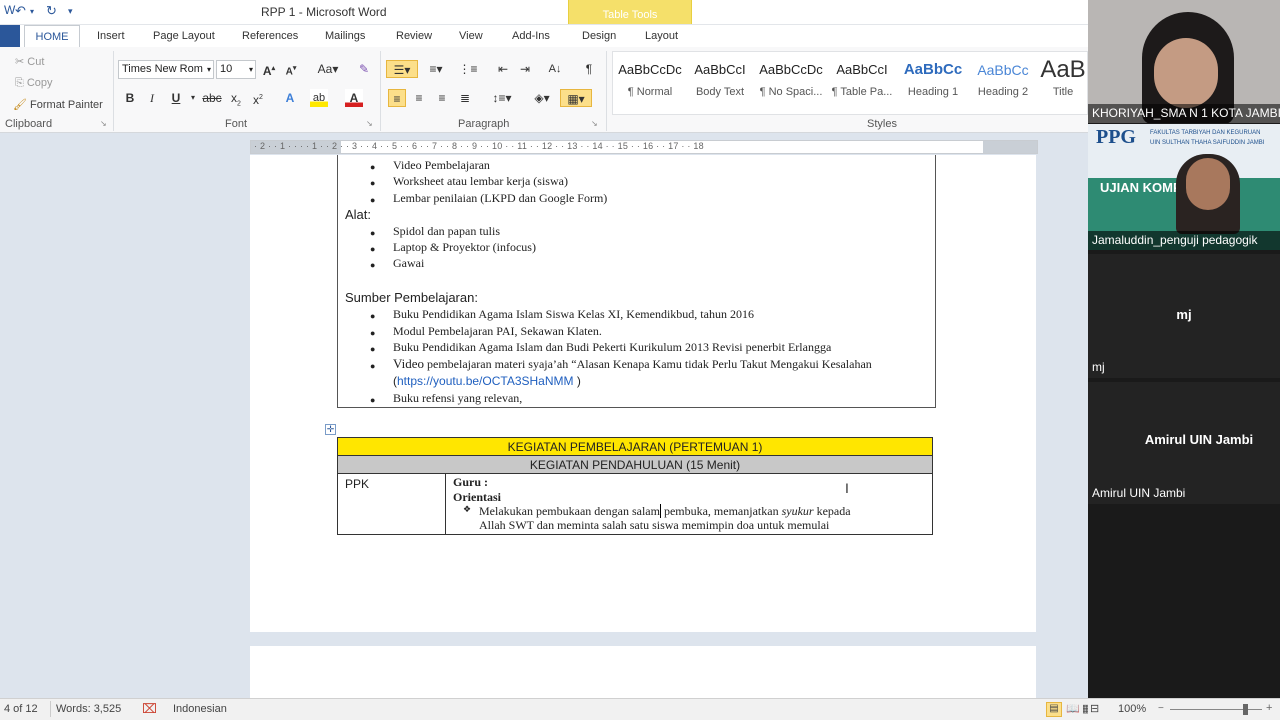 This screenshot has height=720, width=1280. I want to click on zoom-control: ⊟ 100% − +, so click(1184, 709).